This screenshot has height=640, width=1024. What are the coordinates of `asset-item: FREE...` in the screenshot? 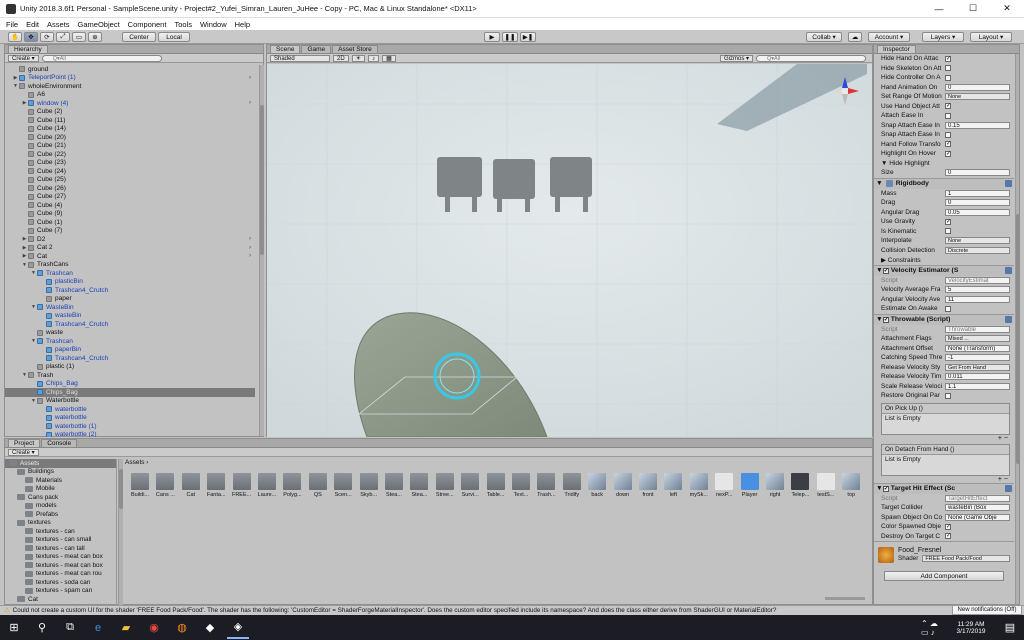 It's located at (242, 485).